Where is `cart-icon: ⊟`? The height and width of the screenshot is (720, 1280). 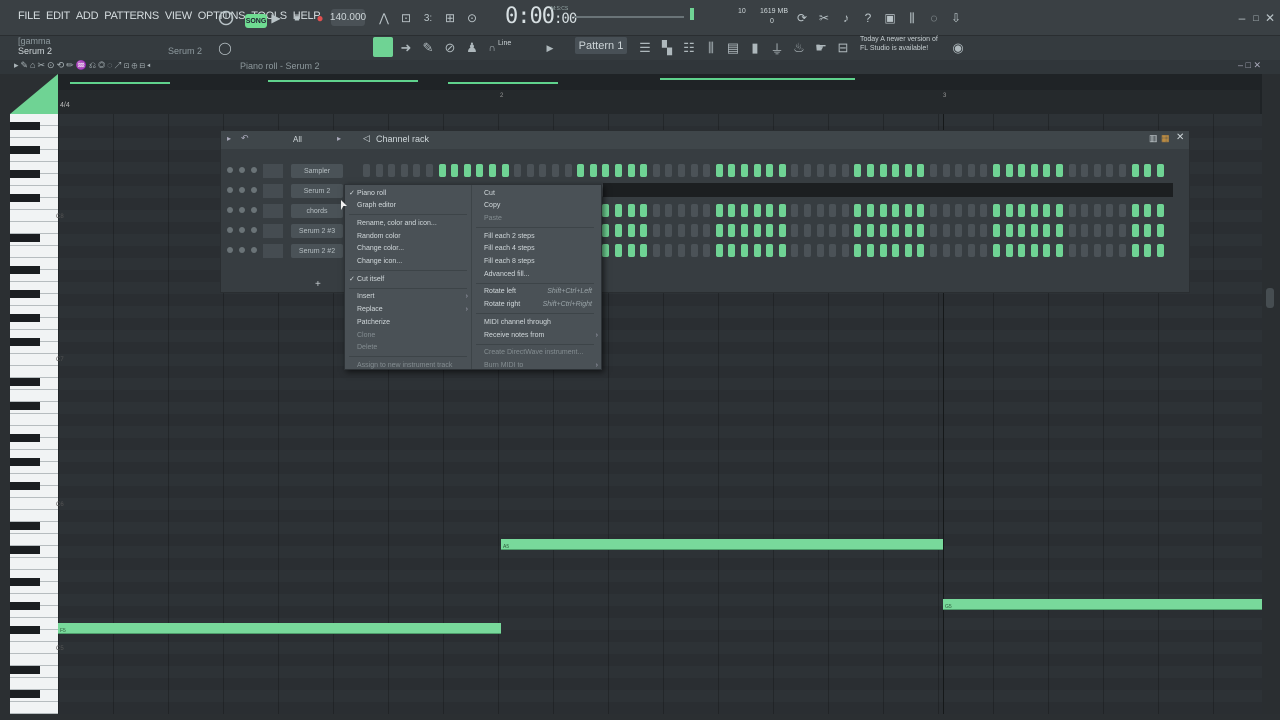
cart-icon: ⊟ is located at coordinates (843, 48).